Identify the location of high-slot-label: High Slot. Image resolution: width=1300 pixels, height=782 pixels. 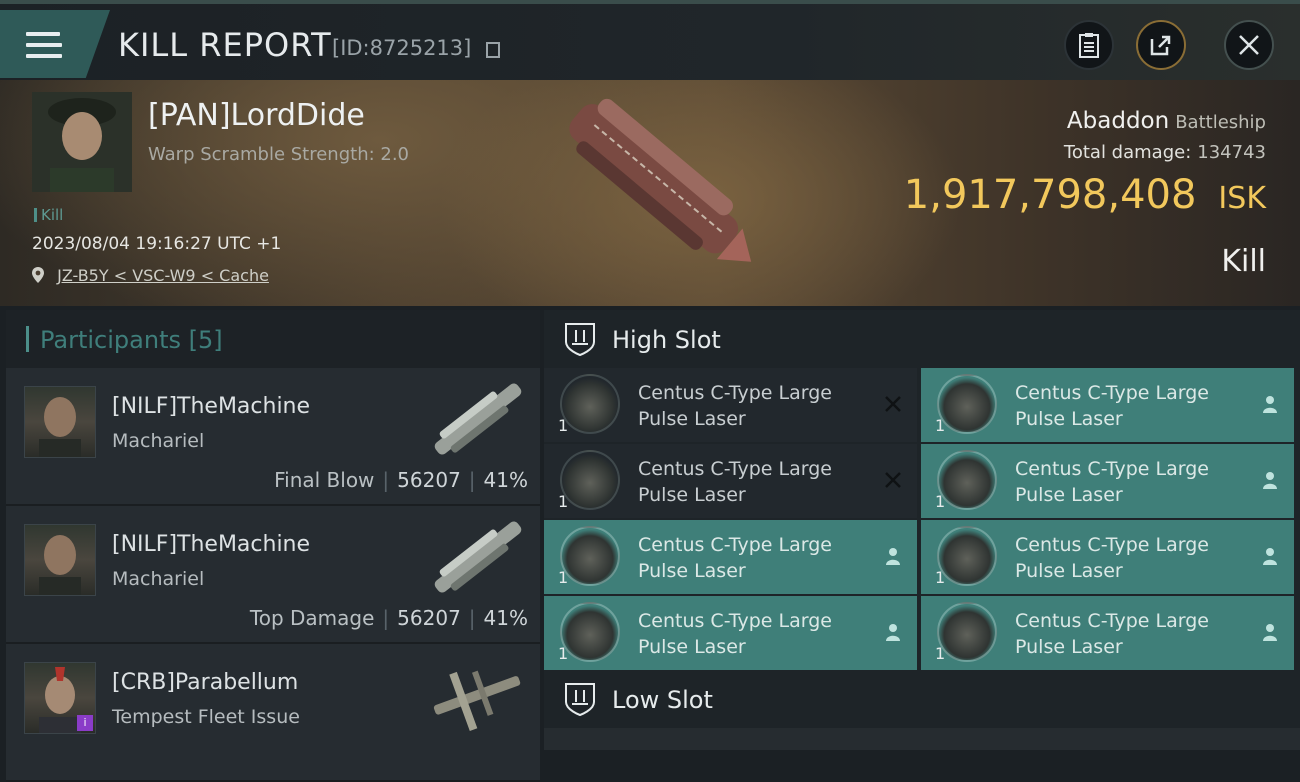
(666, 340).